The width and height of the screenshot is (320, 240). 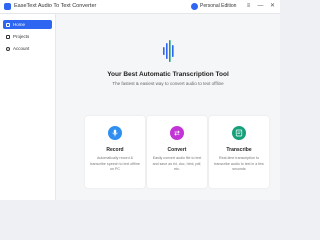 I want to click on sidebar-item-account: Account, so click(x=27, y=48).